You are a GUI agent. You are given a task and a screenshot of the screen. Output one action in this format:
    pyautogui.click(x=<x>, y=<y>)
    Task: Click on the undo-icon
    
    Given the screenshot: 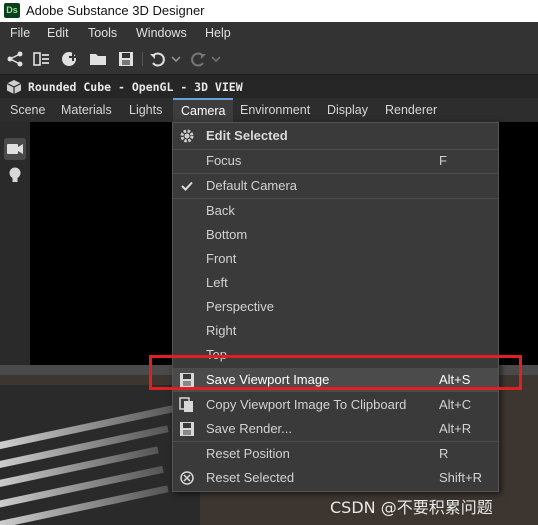 What is the action you would take?
    pyautogui.click(x=158, y=59)
    